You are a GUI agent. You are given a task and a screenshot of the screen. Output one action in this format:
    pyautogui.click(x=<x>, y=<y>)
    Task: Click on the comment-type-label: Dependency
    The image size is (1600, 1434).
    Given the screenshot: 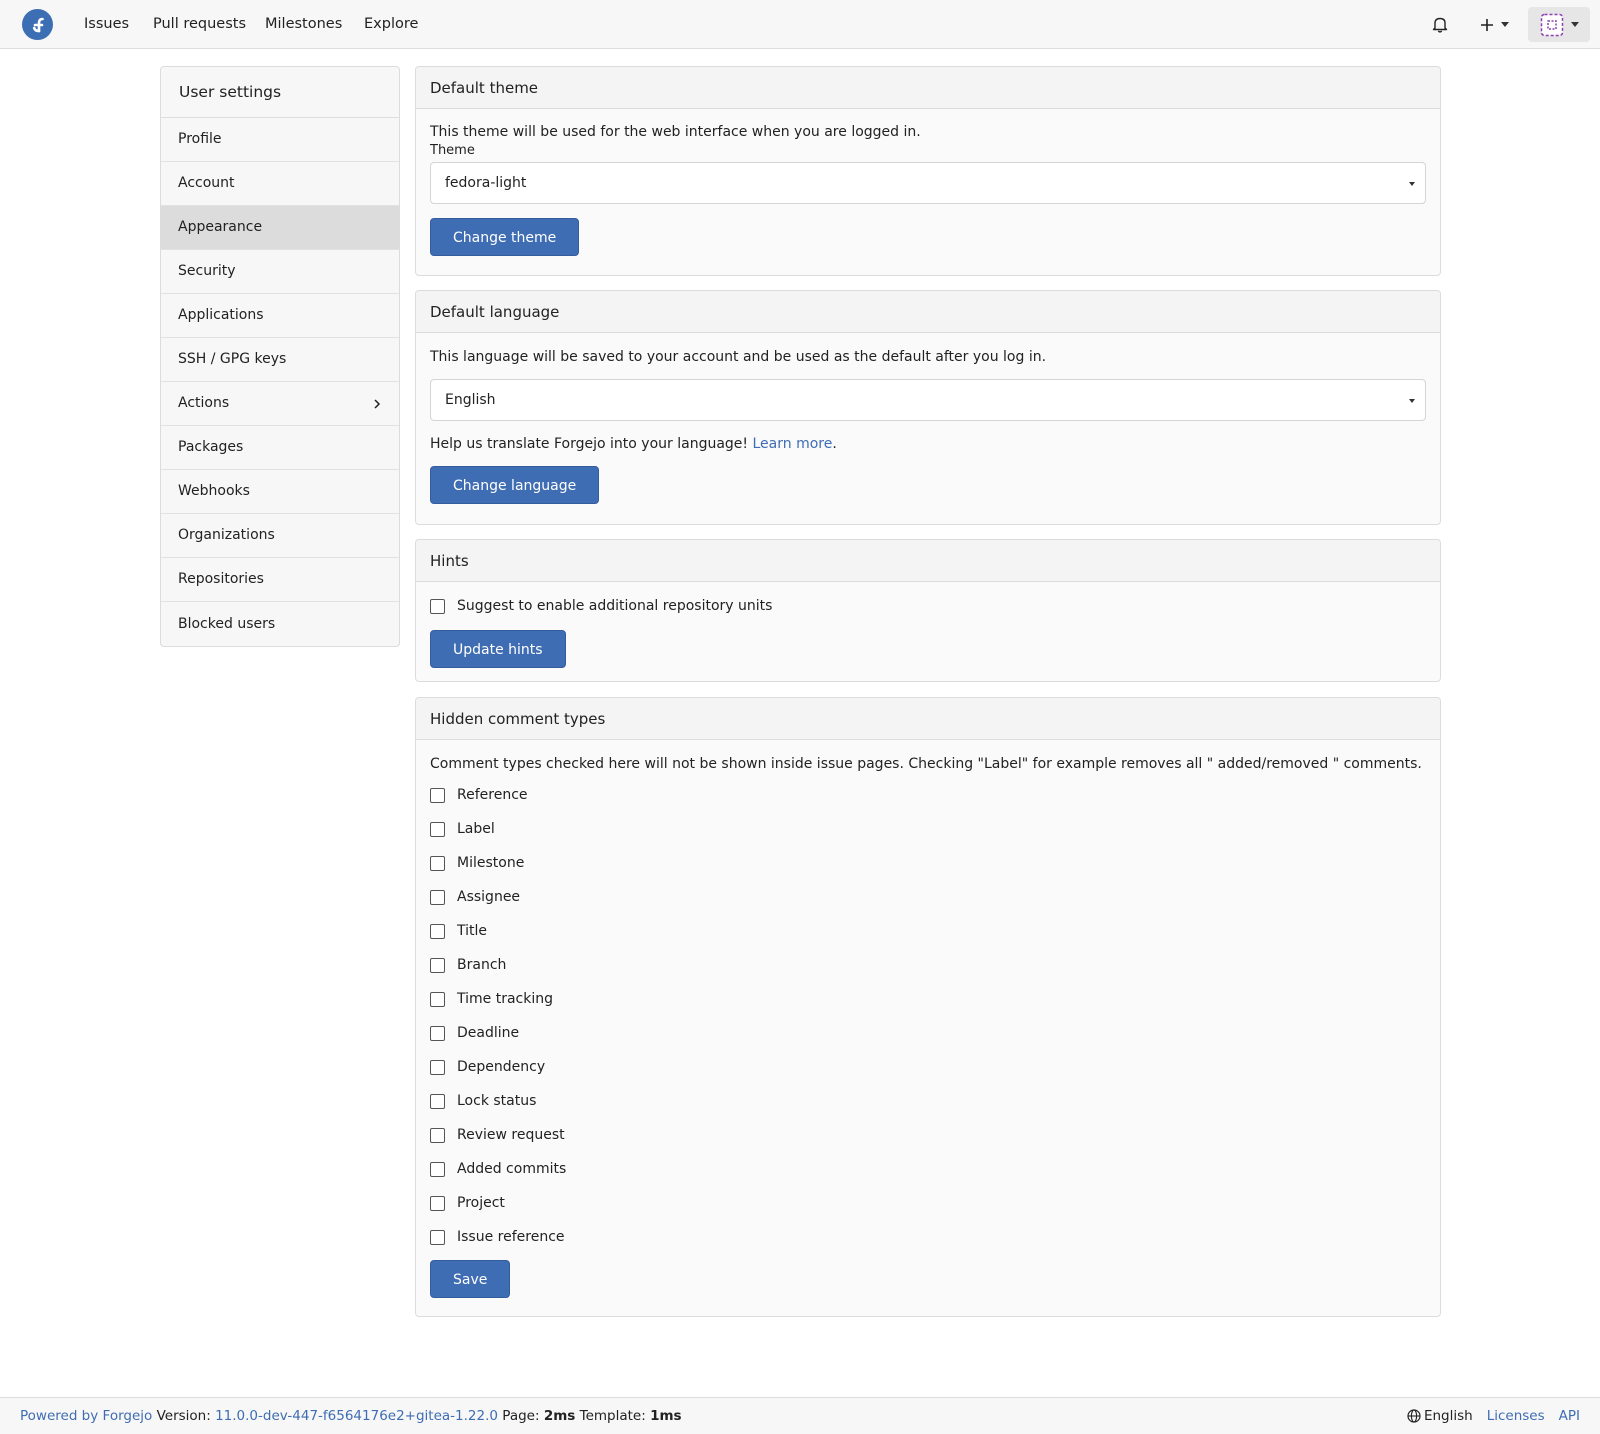 What is the action you would take?
    pyautogui.click(x=501, y=1067)
    